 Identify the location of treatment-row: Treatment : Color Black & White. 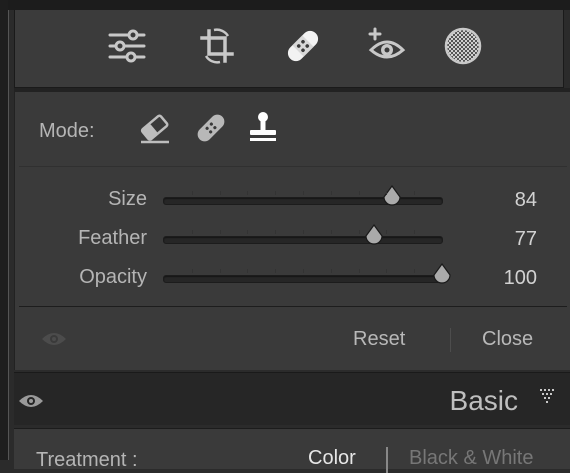
(292, 450).